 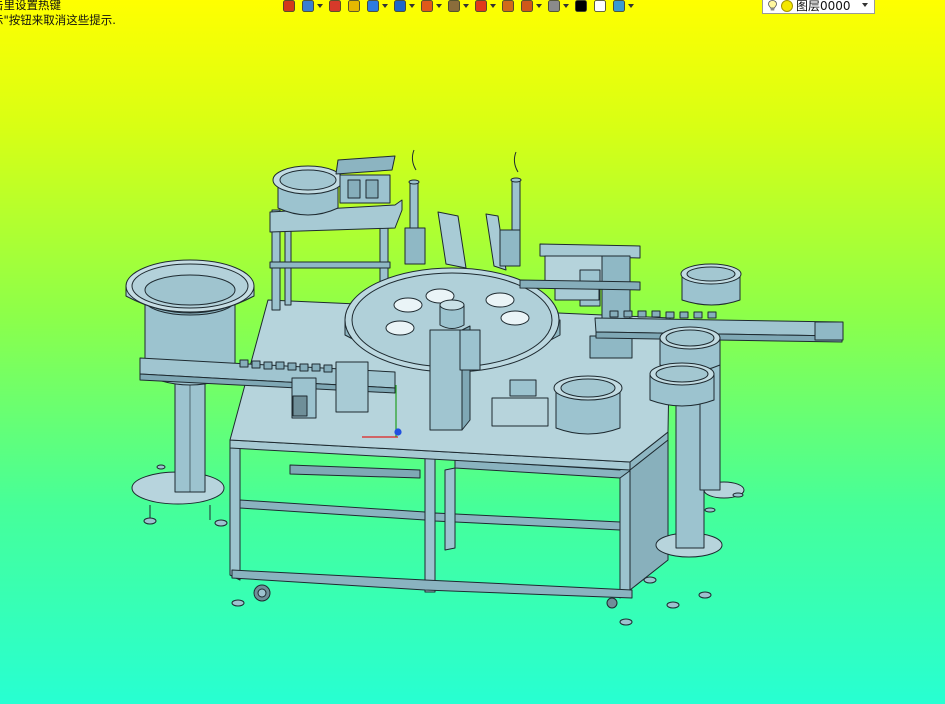 I want to click on right-conveyor, so click(x=719, y=303).